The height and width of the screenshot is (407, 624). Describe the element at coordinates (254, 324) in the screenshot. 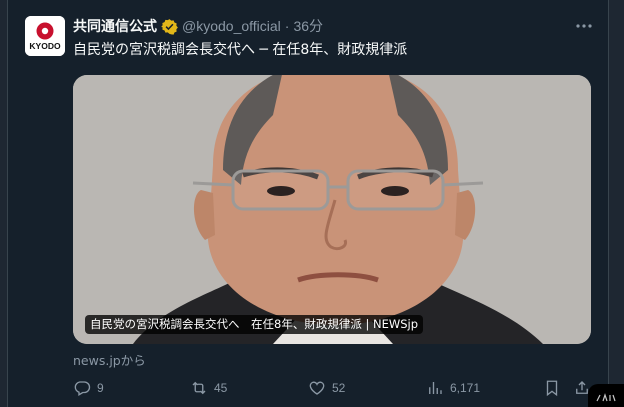

I see `card-caption: 自民党の宮沢税調会長交代へ 在任8年、財政規律派 | NEWSjp` at that location.